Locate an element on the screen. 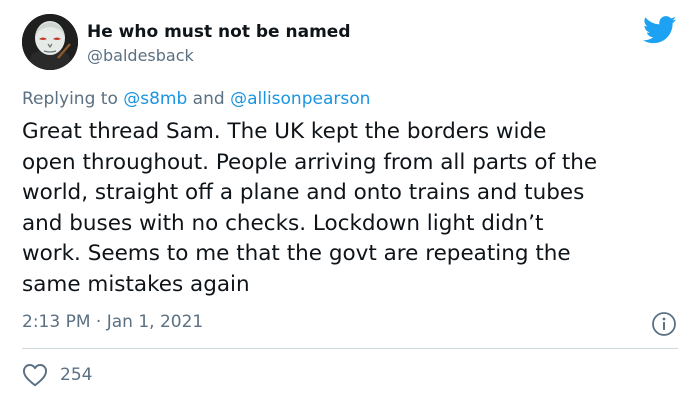 The width and height of the screenshot is (700, 402). author-avatar is located at coordinates (50, 42).